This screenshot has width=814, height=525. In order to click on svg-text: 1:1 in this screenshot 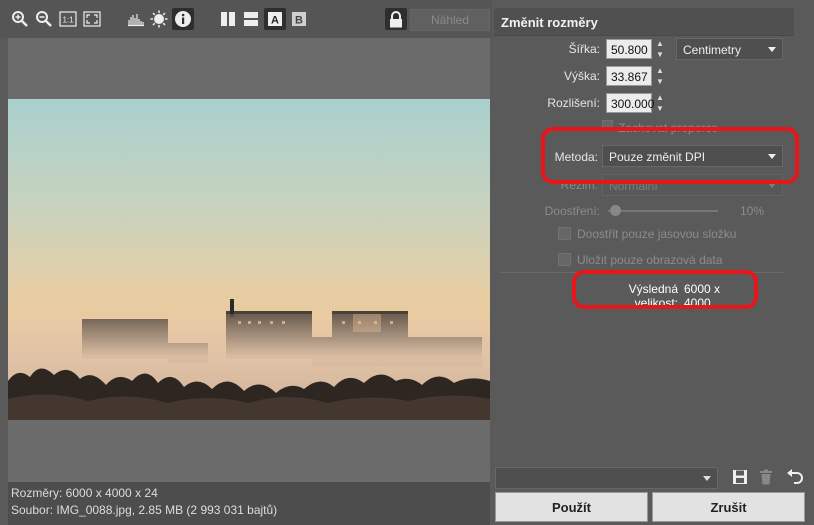, I will do `click(68, 20)`.